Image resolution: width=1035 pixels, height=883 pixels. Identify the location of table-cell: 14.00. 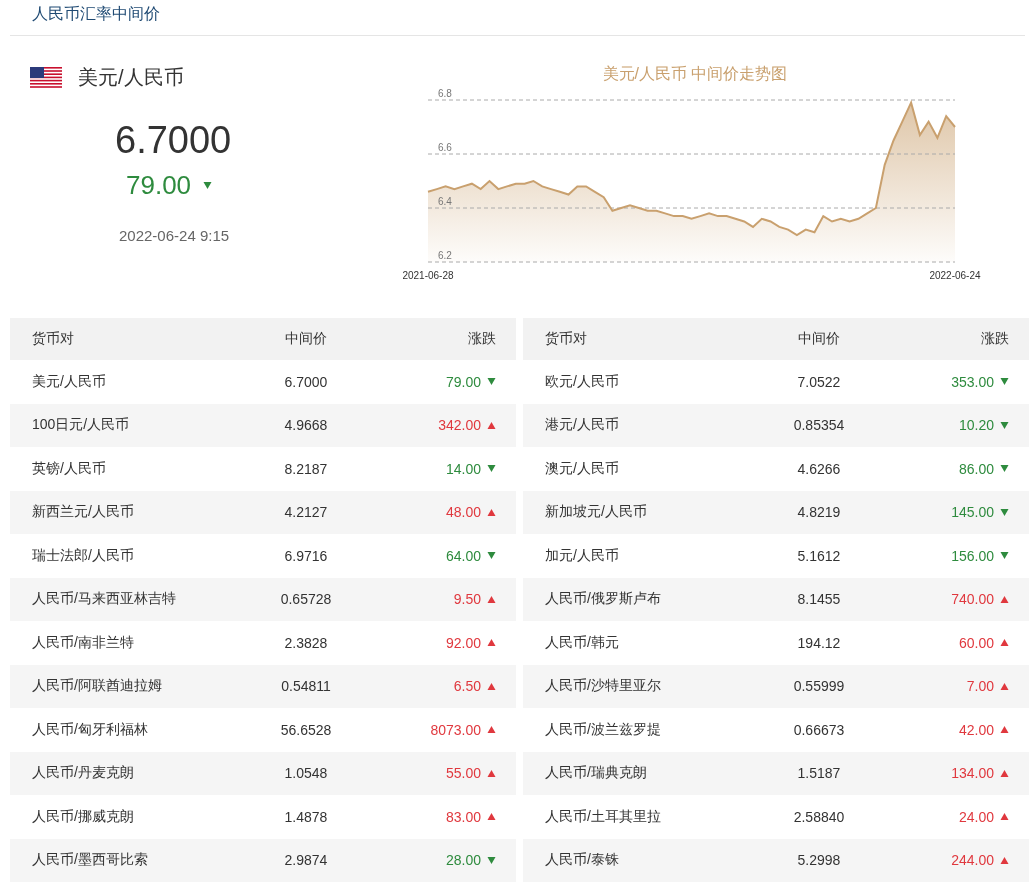
(463, 468).